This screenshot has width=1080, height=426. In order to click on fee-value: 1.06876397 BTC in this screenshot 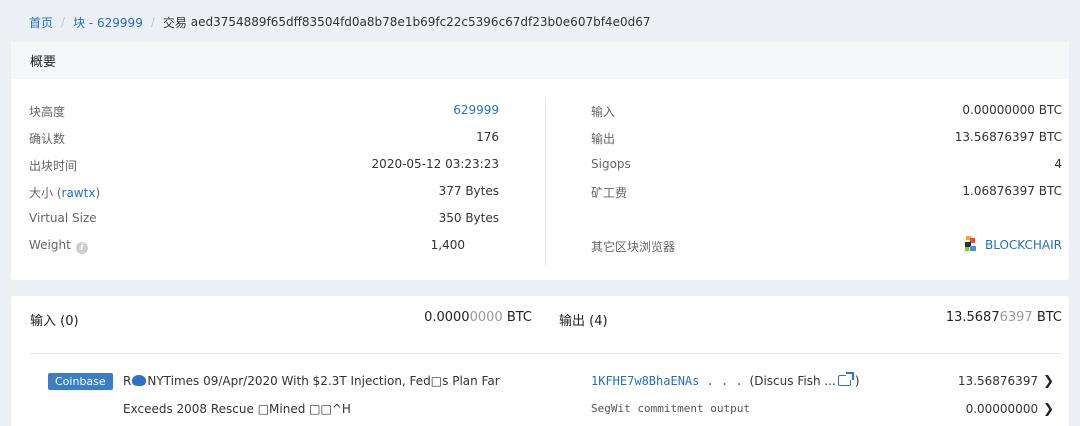, I will do `click(1012, 191)`.